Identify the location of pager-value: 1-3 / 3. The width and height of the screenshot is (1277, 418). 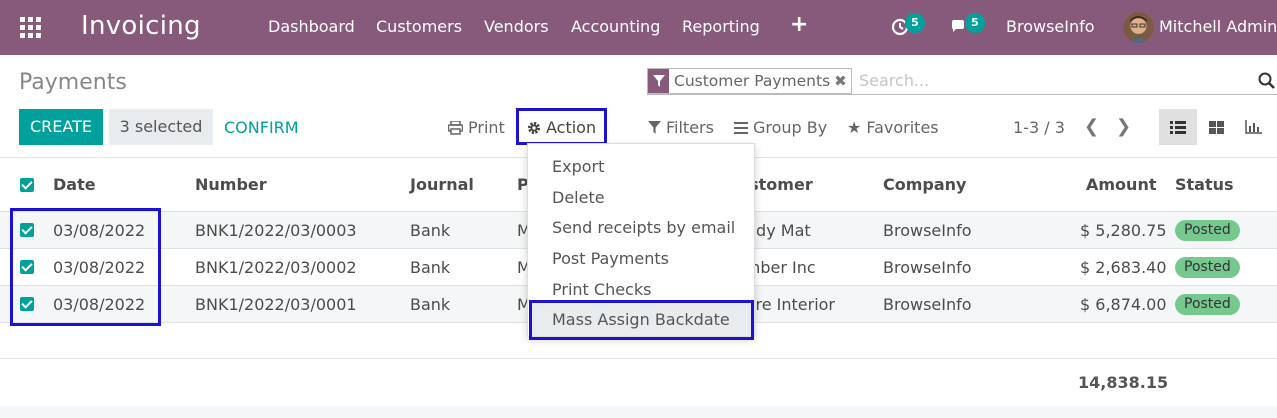
(1039, 127).